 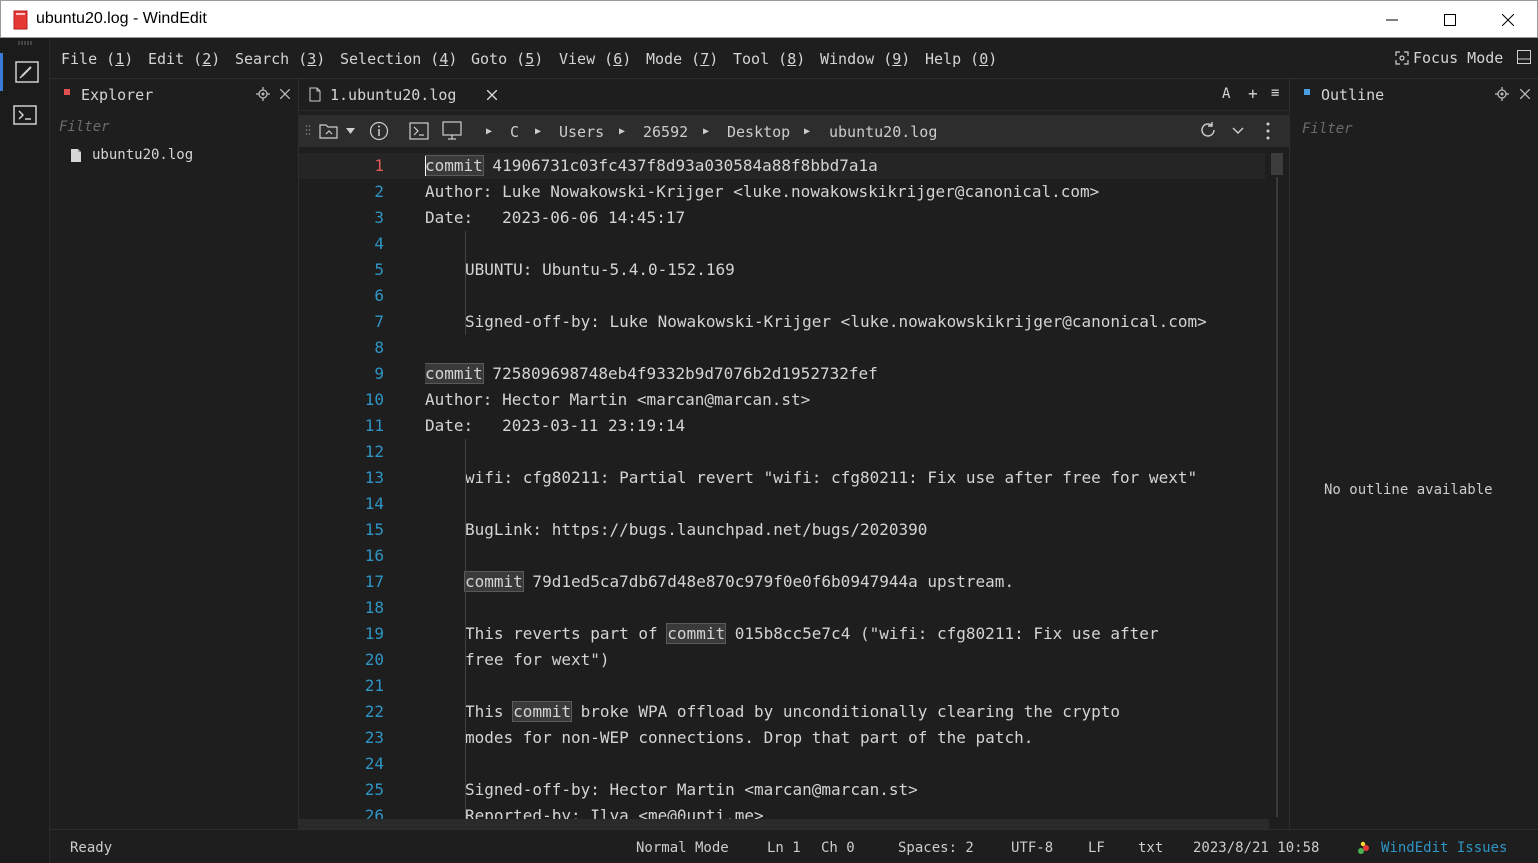 I want to click on line-number: 8, so click(x=379, y=347).